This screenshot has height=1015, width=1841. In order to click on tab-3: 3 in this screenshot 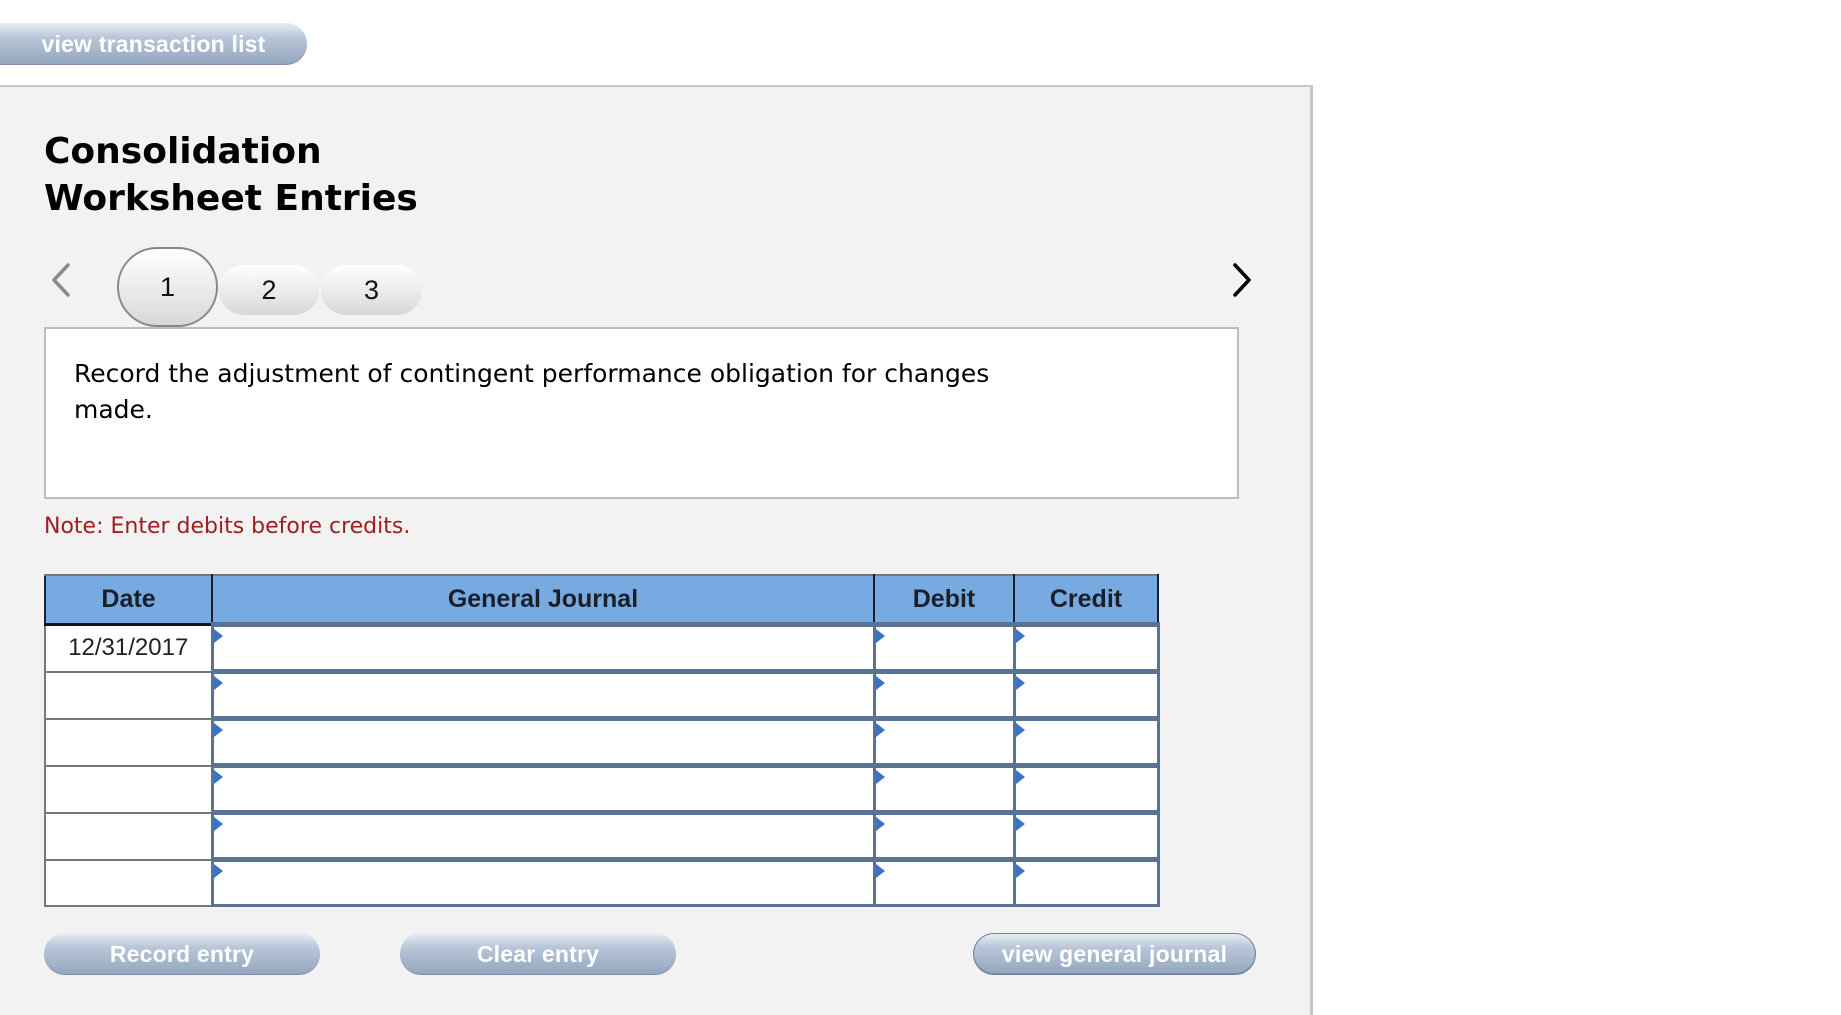, I will do `click(371, 290)`.